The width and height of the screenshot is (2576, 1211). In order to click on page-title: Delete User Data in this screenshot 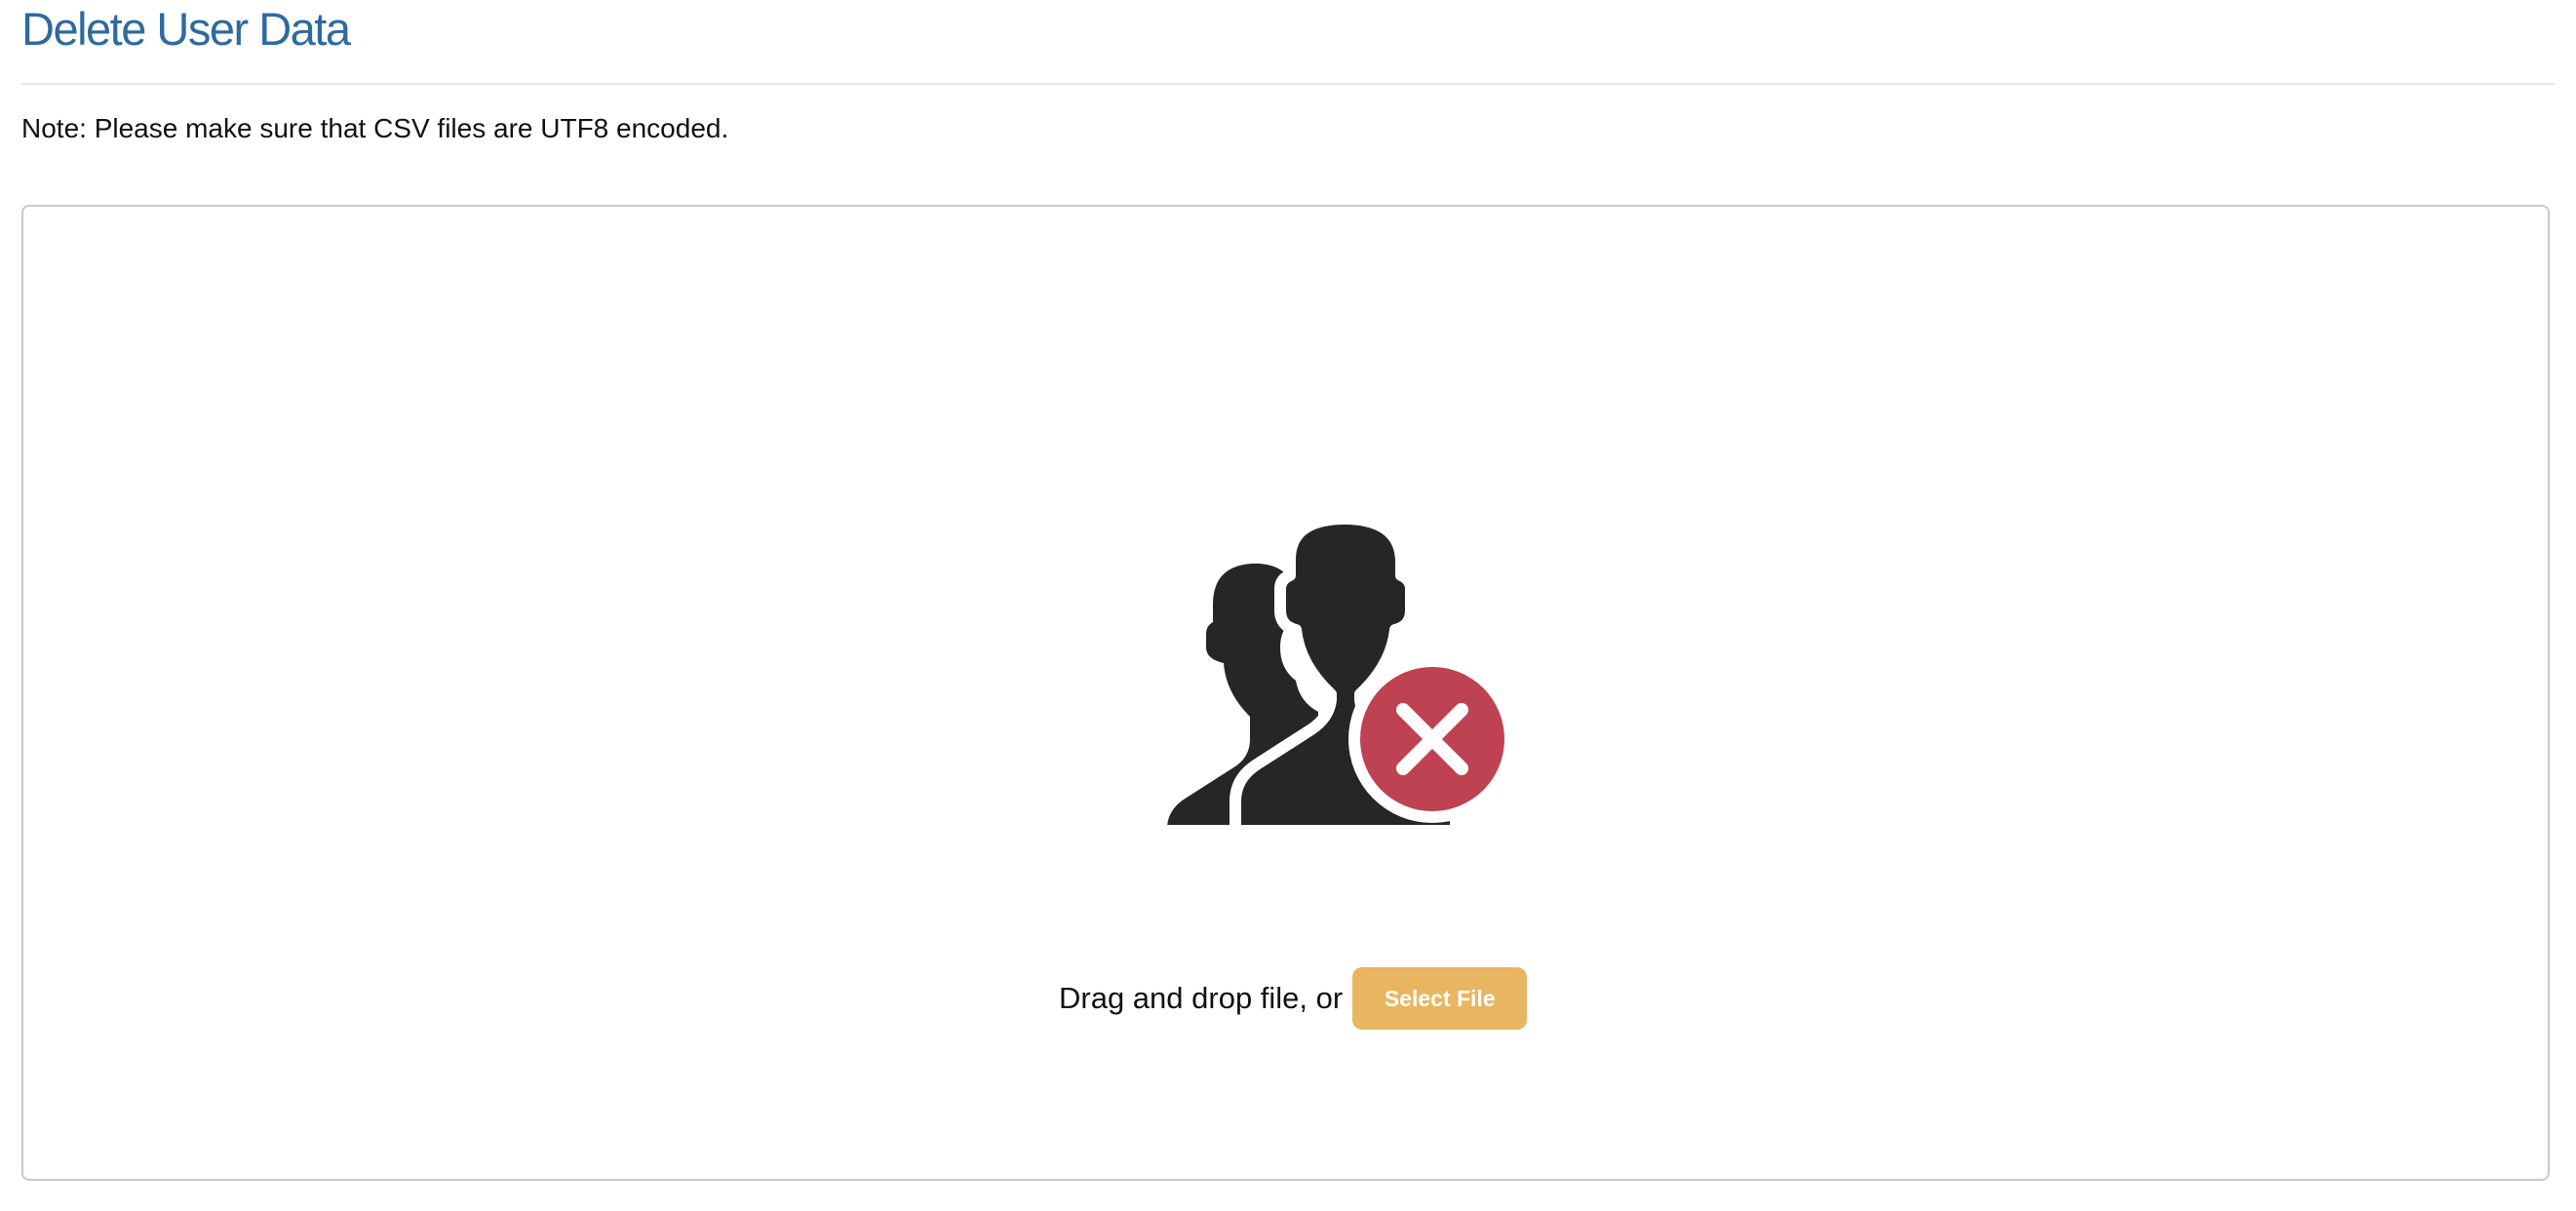, I will do `click(186, 29)`.